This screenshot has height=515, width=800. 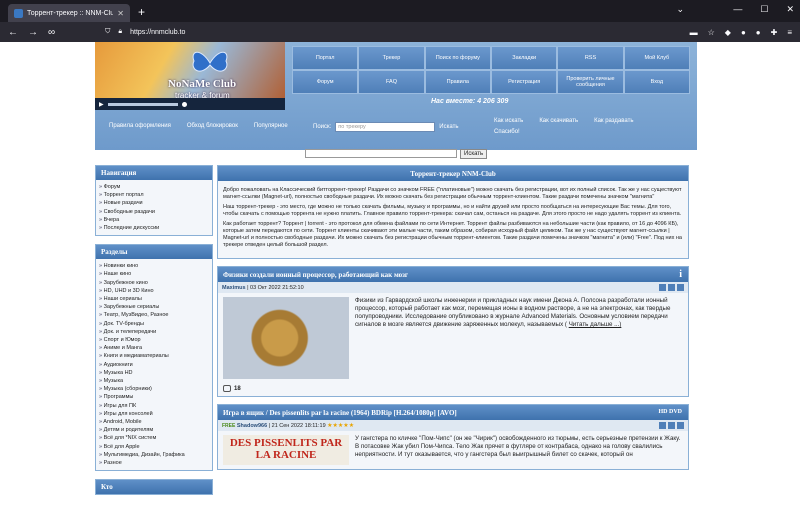 I want to click on section-item: Спорт и Юмор, so click(x=154, y=340).